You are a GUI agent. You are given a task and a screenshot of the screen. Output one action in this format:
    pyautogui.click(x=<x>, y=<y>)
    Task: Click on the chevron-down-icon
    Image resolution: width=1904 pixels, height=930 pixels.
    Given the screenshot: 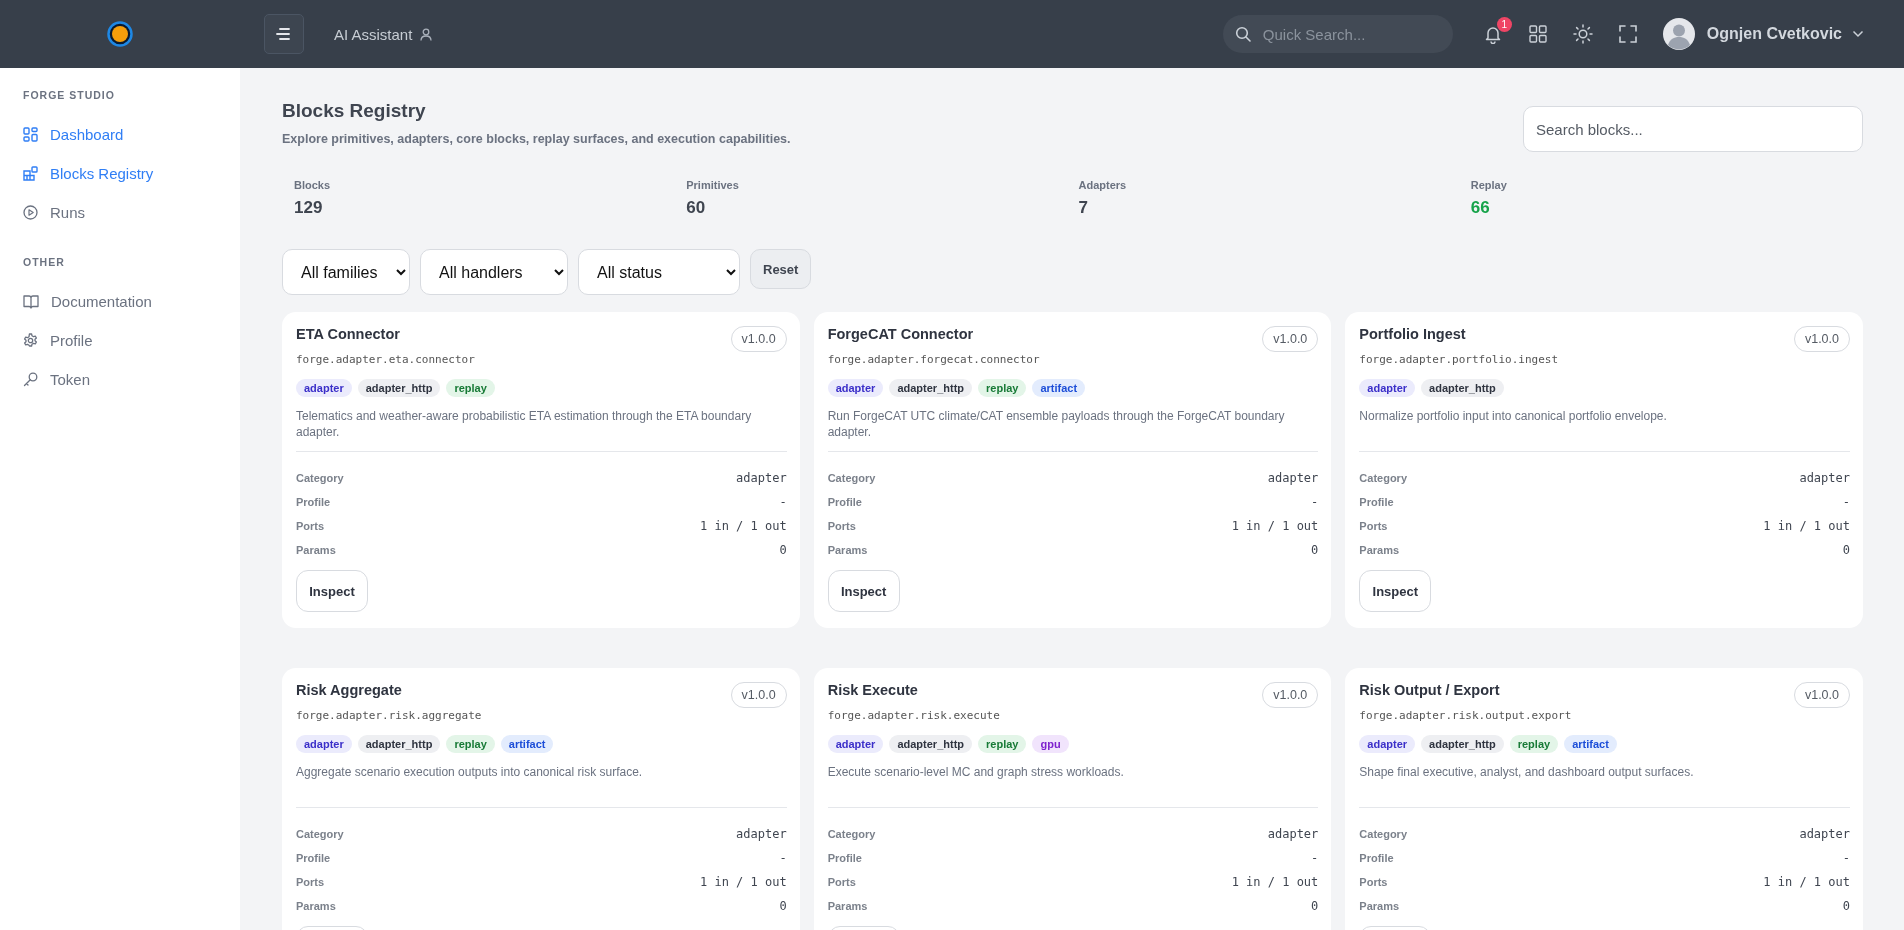 What is the action you would take?
    pyautogui.click(x=1858, y=34)
    